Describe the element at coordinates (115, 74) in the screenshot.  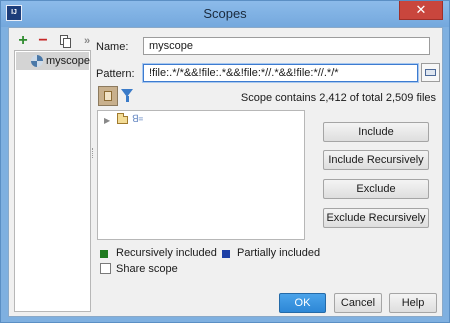
I see `pattern-label: Pattern:` at that location.